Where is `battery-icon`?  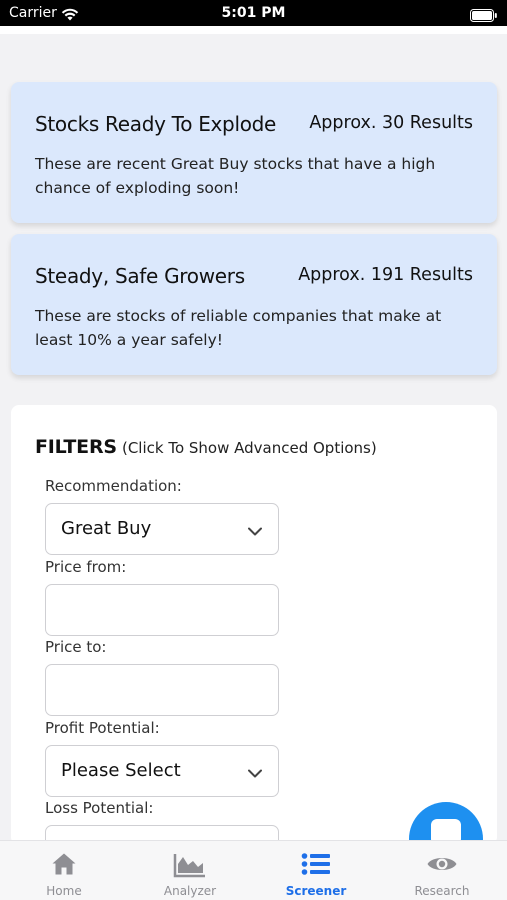 battery-icon is located at coordinates (484, 16).